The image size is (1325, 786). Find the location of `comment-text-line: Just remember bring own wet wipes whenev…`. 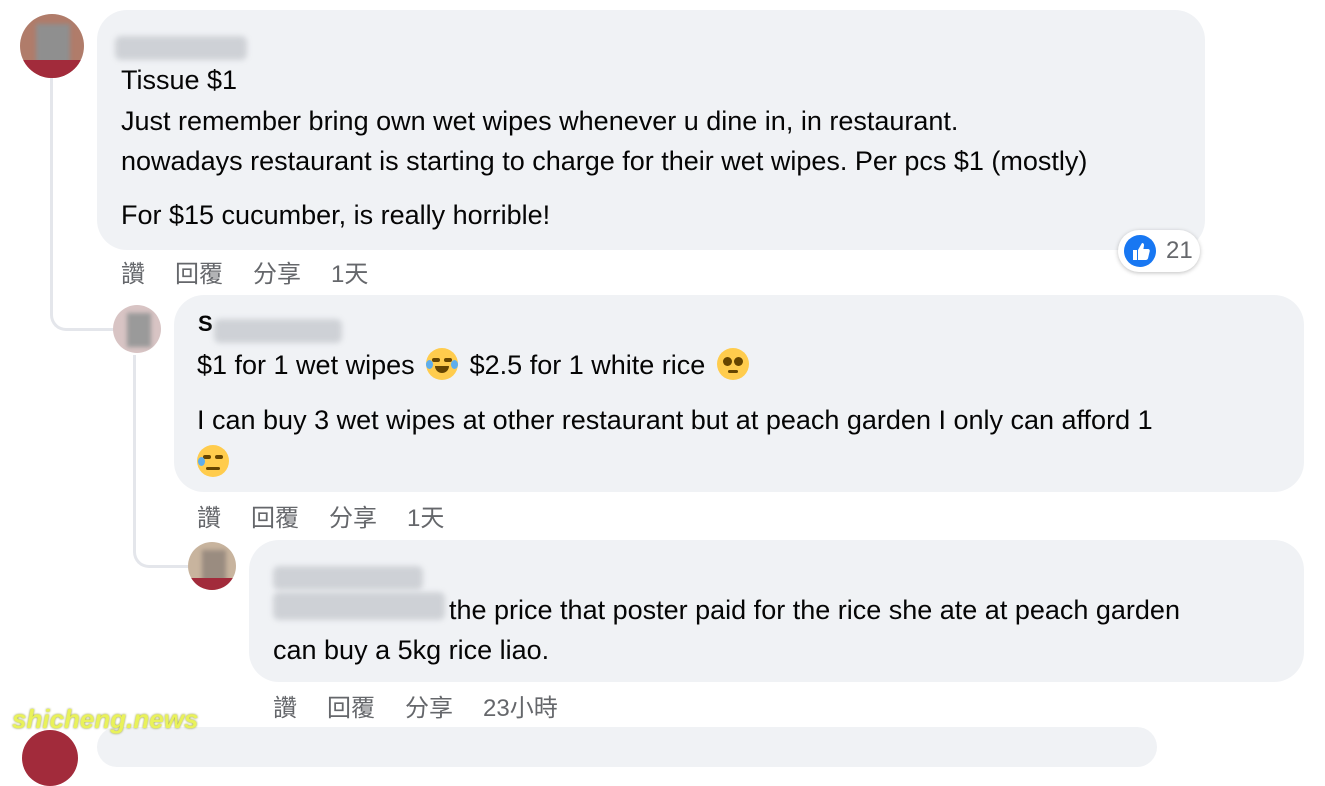

comment-text-line: Just remember bring own wet wipes whenev… is located at coordinates (540, 121).